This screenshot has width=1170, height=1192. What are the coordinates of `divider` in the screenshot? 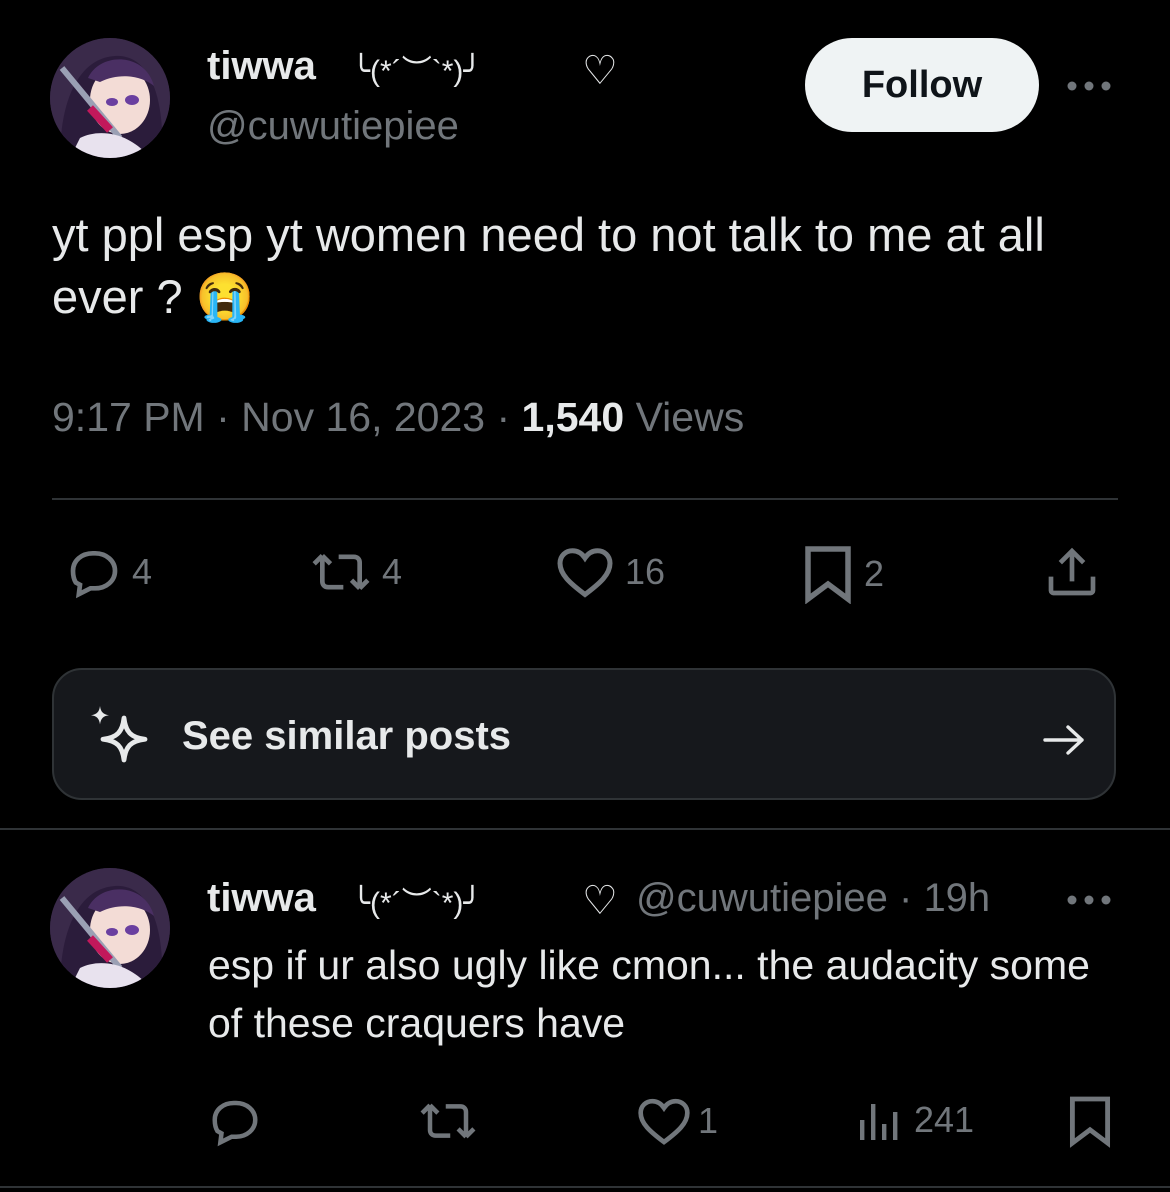 It's located at (585, 499).